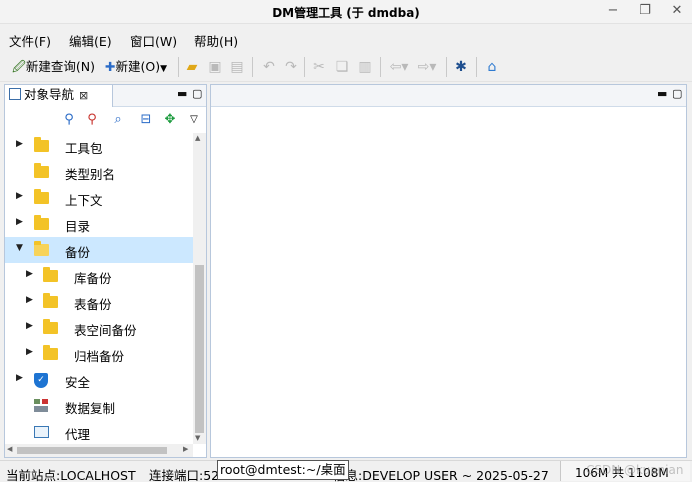 Image resolution: width=692 pixels, height=482 pixels. What do you see at coordinates (613, 11) in the screenshot?
I see `minimize-button: −` at bounding box center [613, 11].